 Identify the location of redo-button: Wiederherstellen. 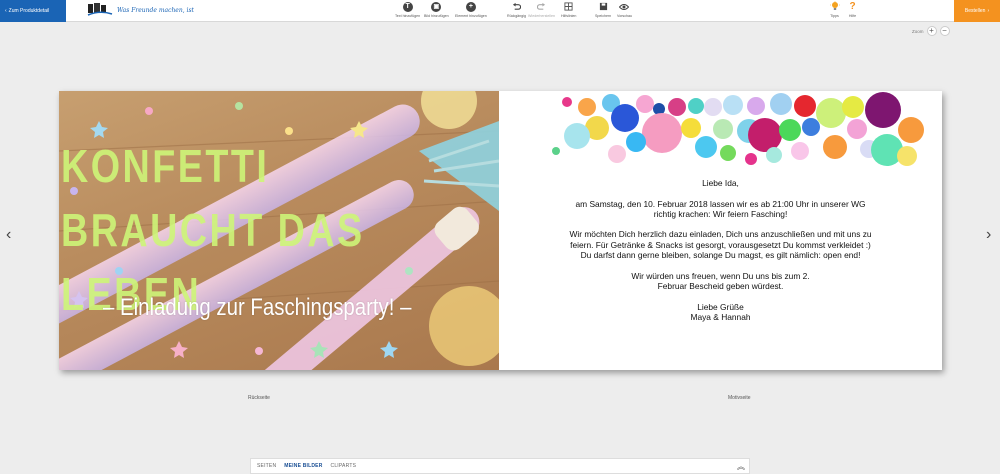
(541, 9).